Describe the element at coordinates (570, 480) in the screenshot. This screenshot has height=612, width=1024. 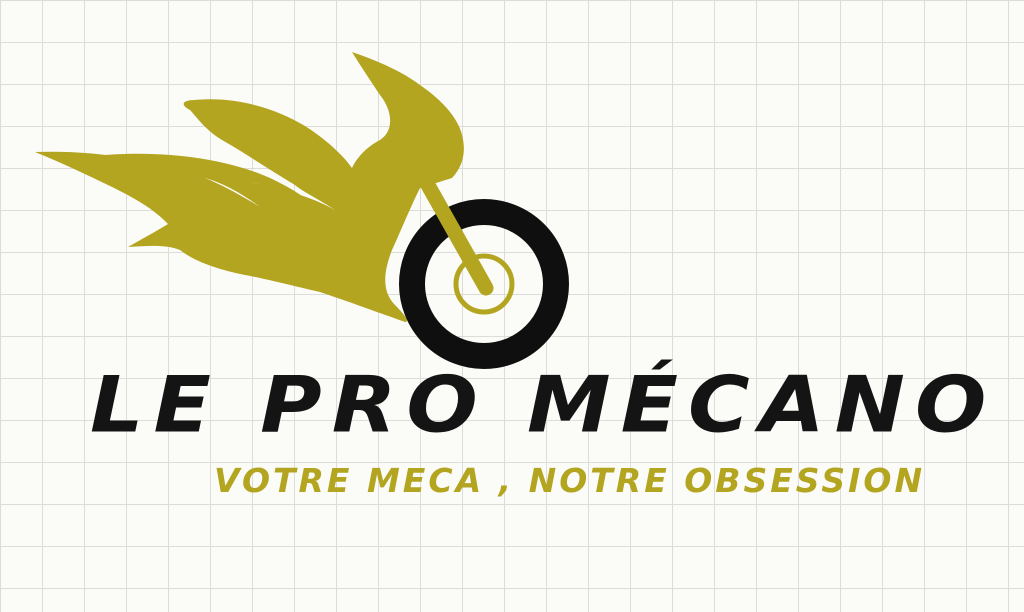
I see `tagline: VOTRE MECA , NOTRE OBSESSION` at that location.